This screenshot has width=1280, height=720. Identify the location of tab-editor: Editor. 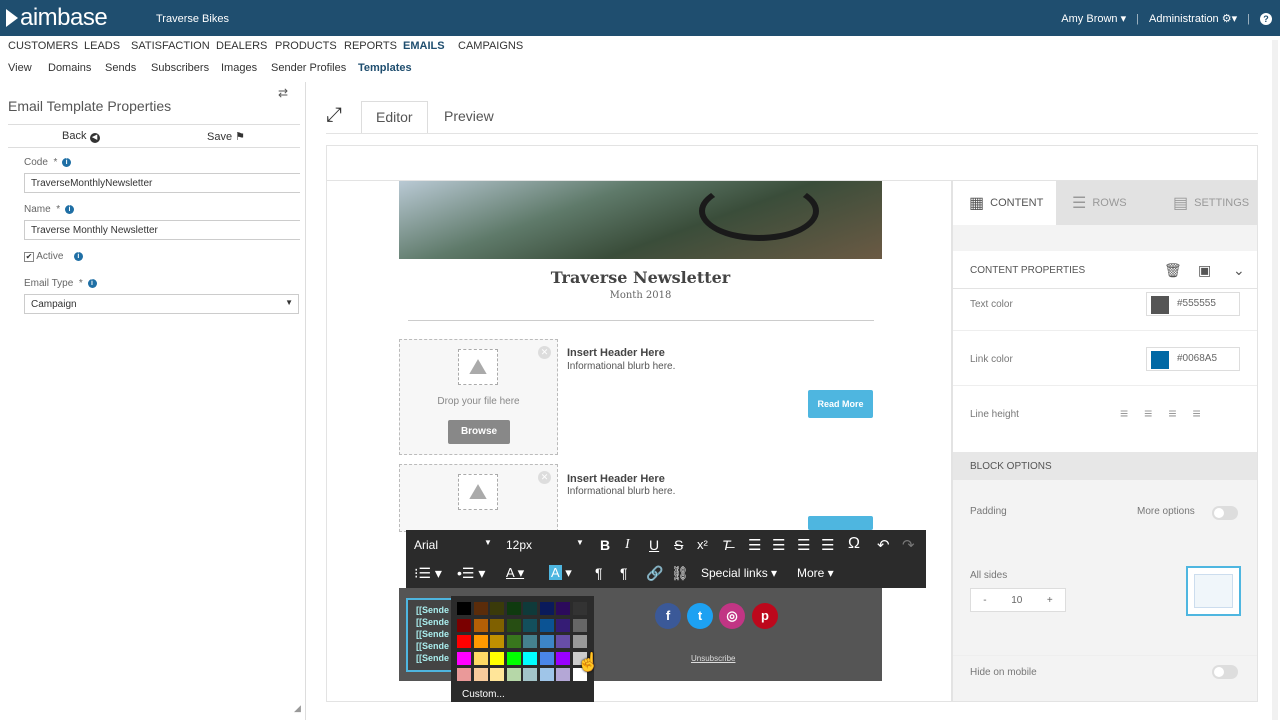
(394, 117).